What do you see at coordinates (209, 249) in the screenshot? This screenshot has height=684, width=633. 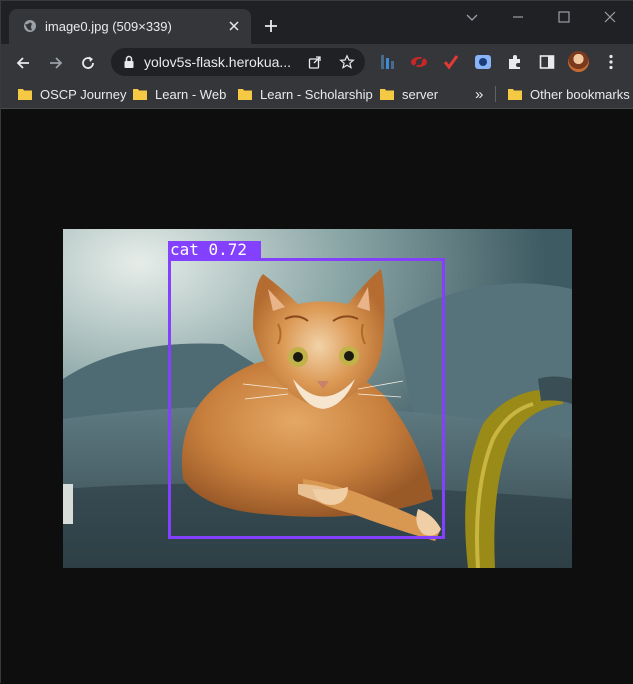 I see `detection-label-text: cat 0.72` at bounding box center [209, 249].